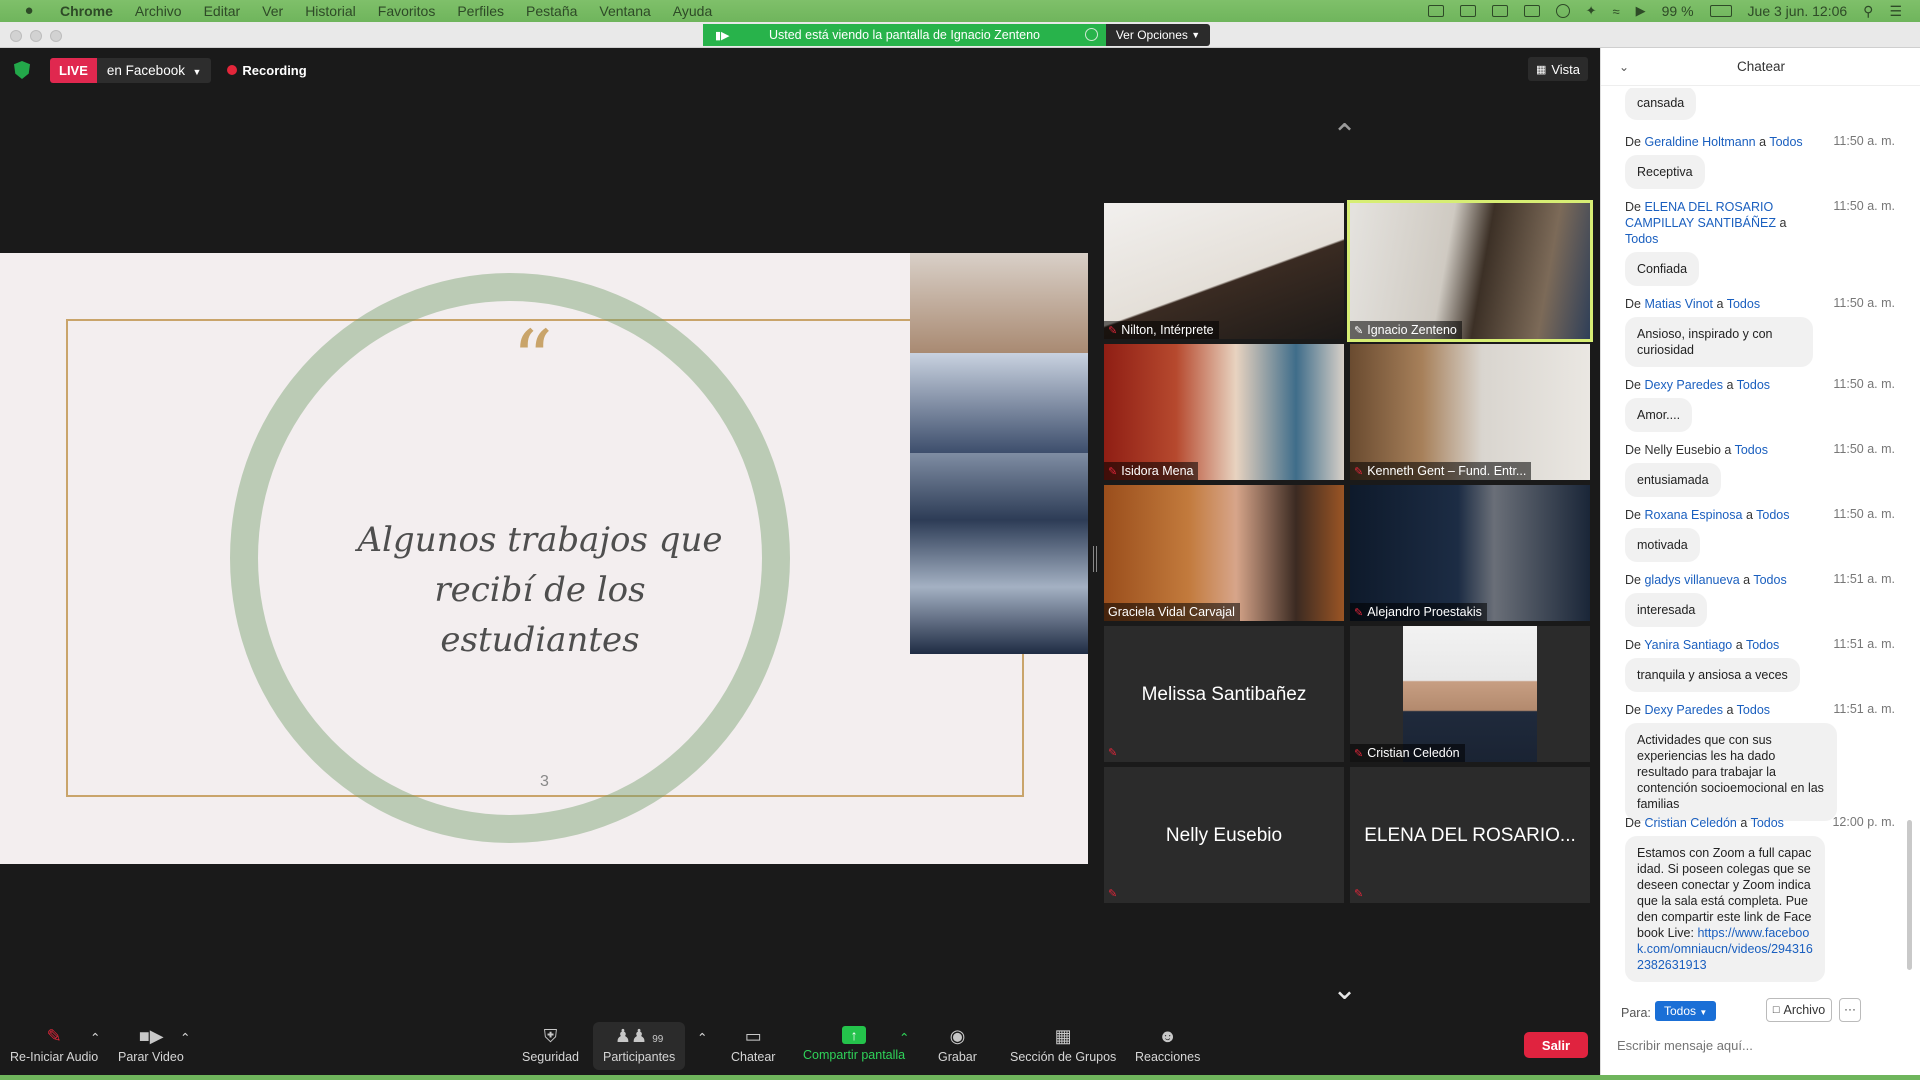 This screenshot has width=1920, height=1080. What do you see at coordinates (22, 70) in the screenshot?
I see `encryption-shield-icon` at bounding box center [22, 70].